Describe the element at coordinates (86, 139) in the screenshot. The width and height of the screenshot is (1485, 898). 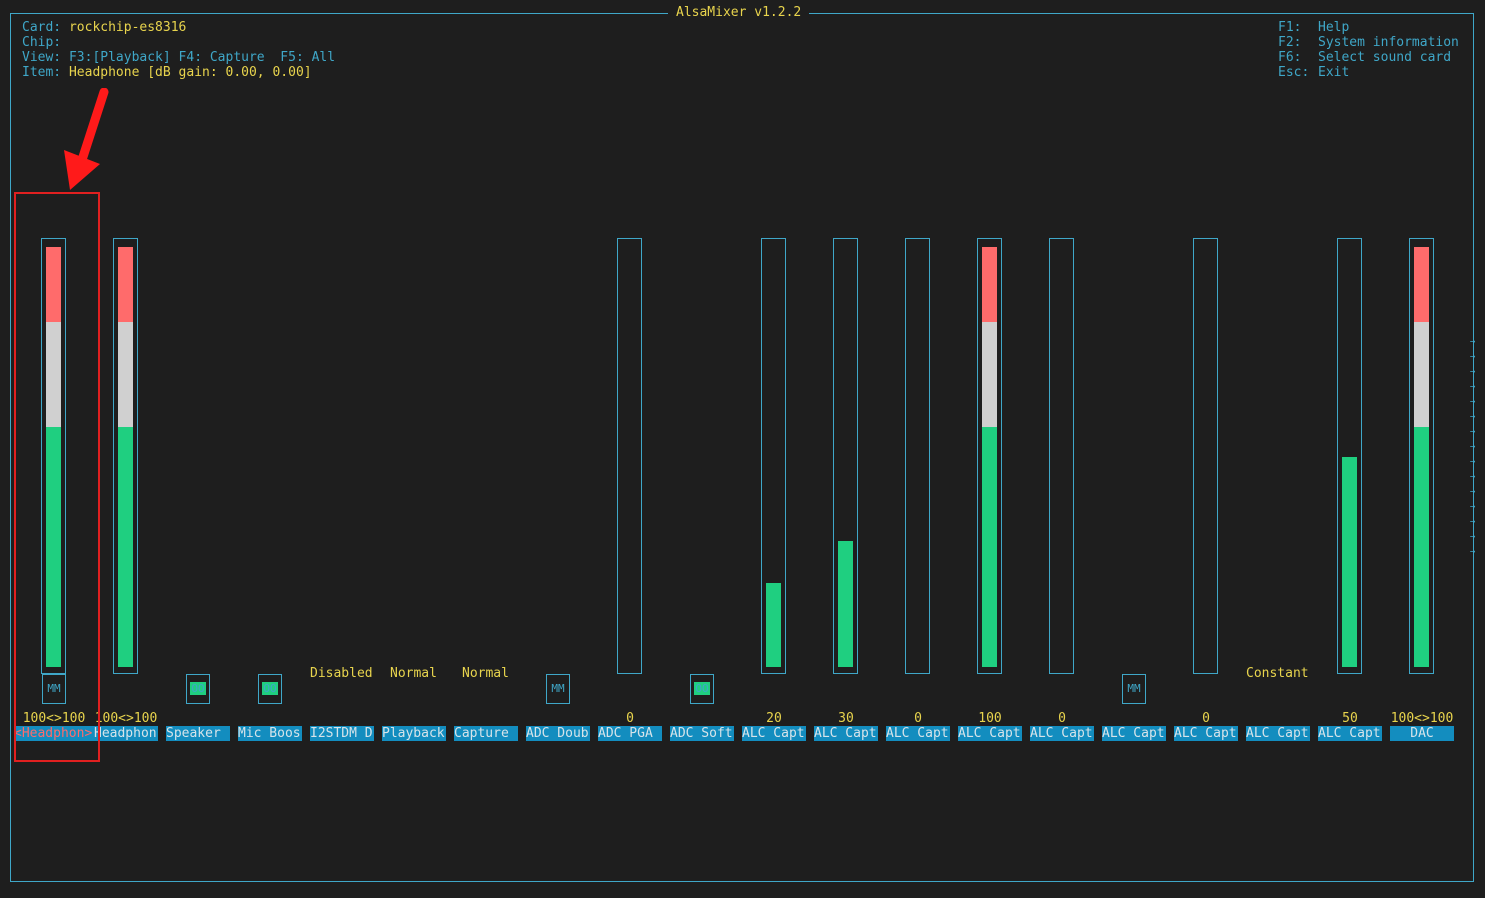
I see `annotation-arrow-icon` at that location.